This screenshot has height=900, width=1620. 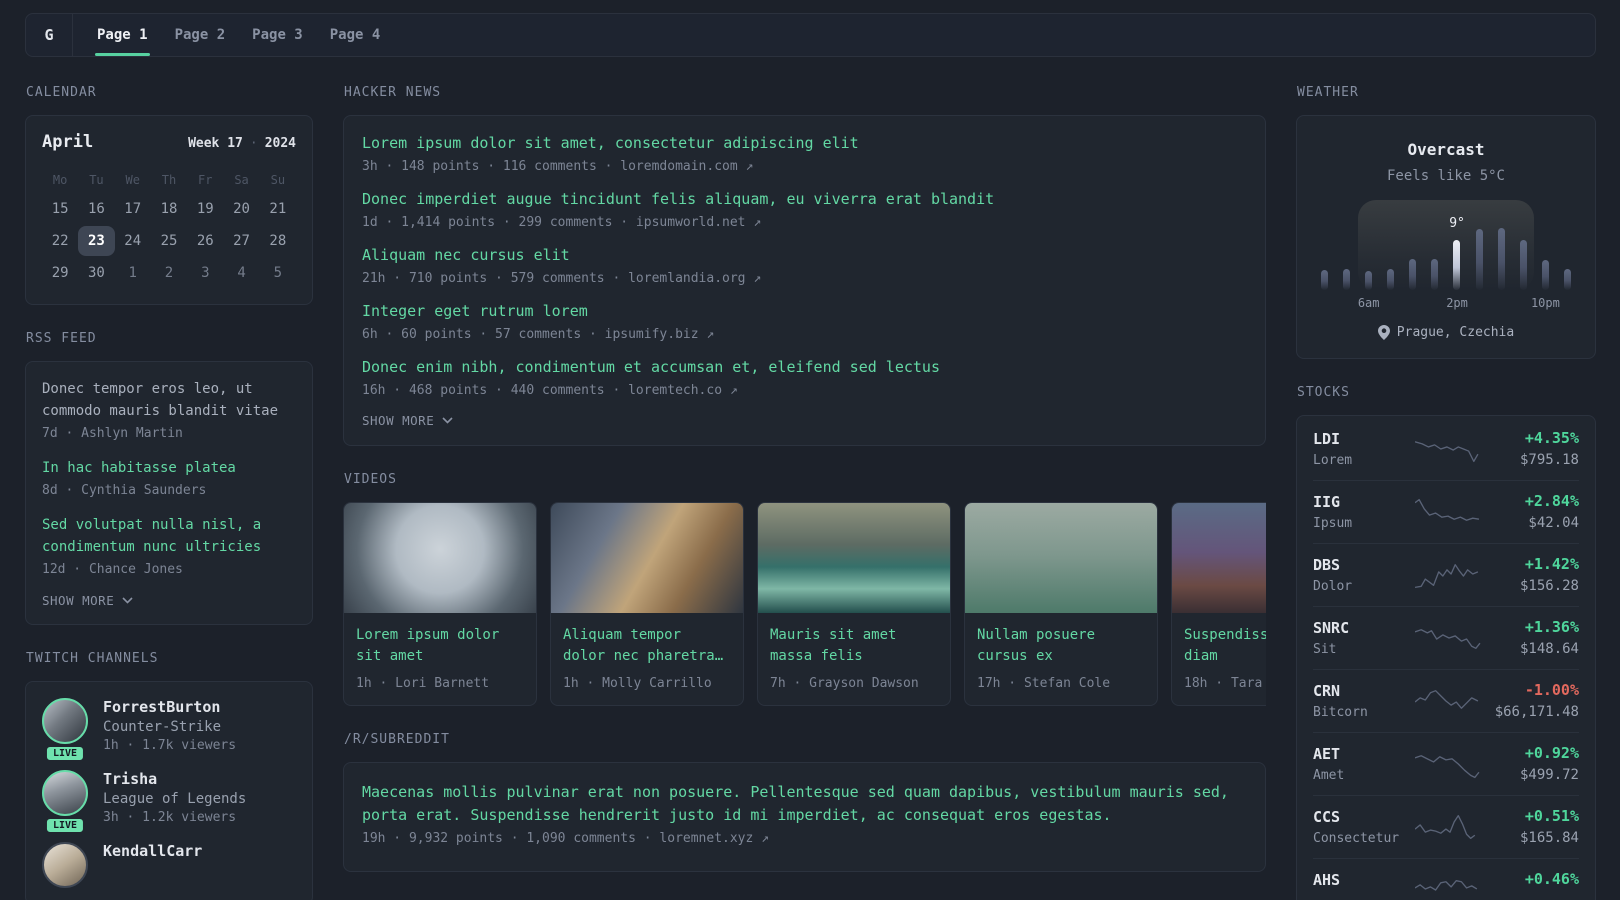 What do you see at coordinates (280, 143) in the screenshot?
I see `calendar-year: 2024` at bounding box center [280, 143].